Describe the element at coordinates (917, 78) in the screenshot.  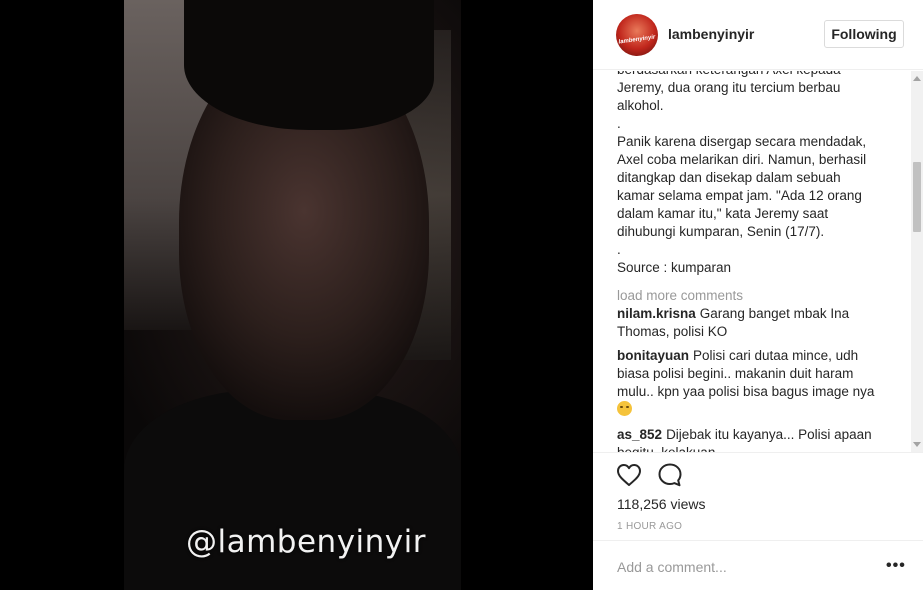
I see `scroll-up-arrow-icon` at that location.